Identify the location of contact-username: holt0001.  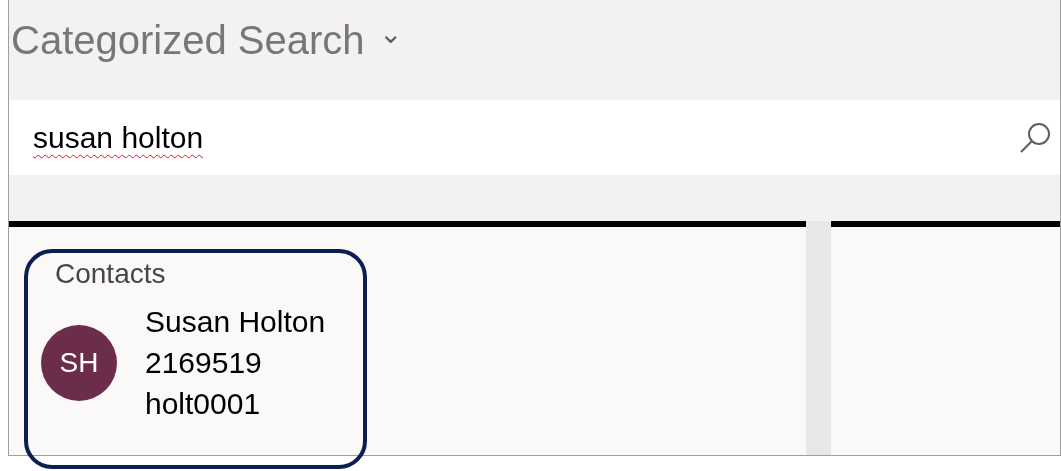
(203, 404).